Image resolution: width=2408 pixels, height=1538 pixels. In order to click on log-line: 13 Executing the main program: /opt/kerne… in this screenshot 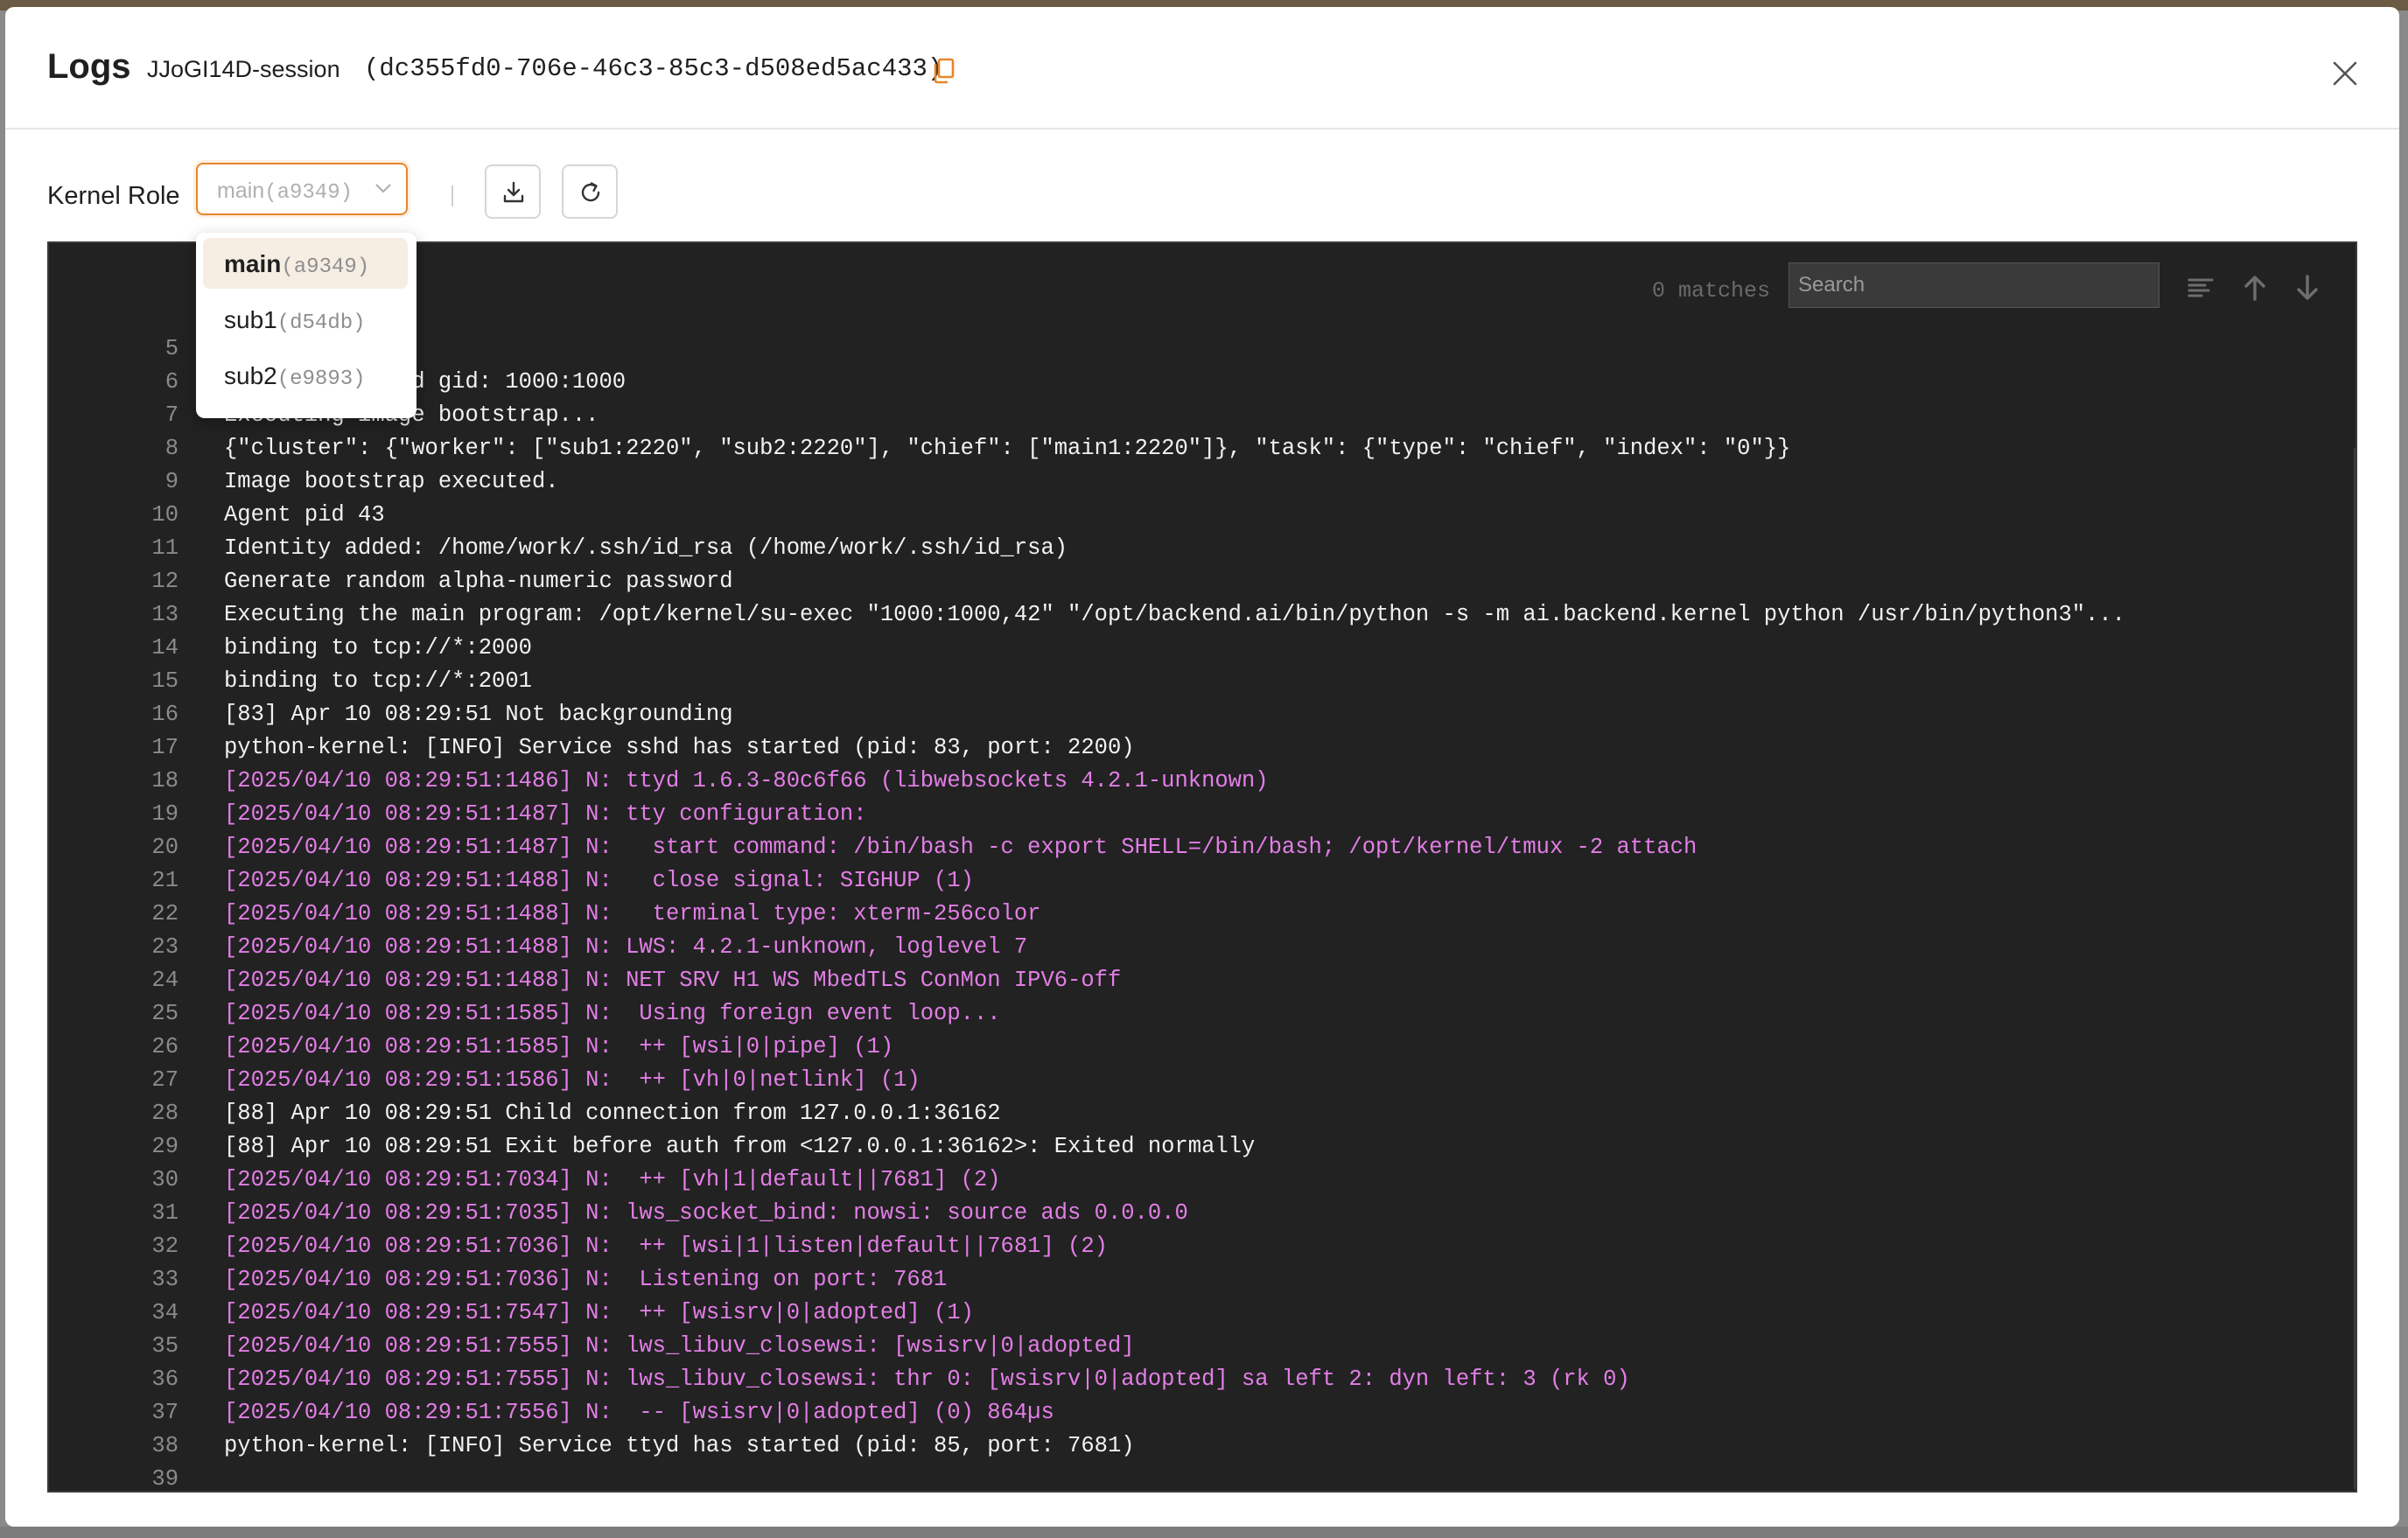, I will do `click(1199, 615)`.